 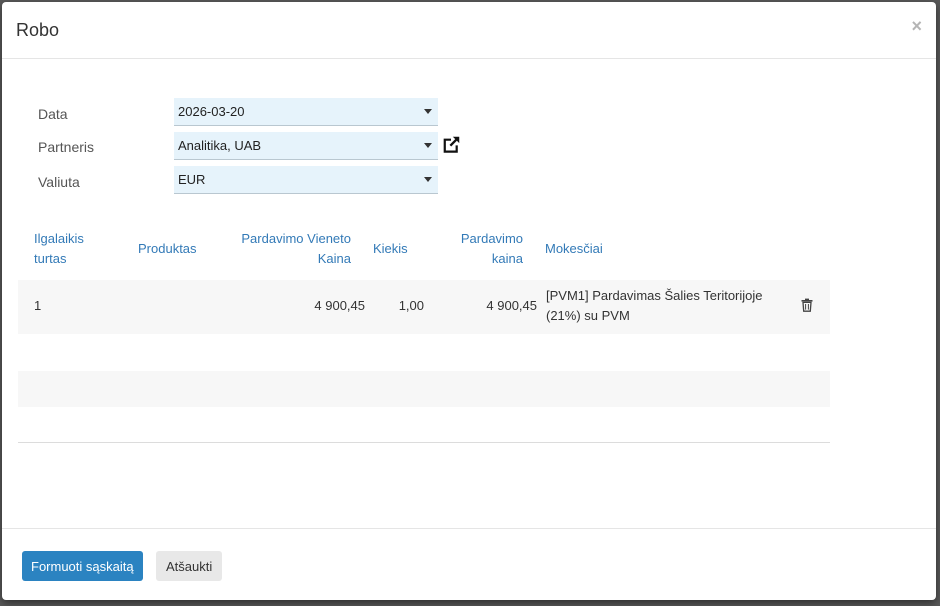 What do you see at coordinates (807, 305) in the screenshot?
I see `trash-icon` at bounding box center [807, 305].